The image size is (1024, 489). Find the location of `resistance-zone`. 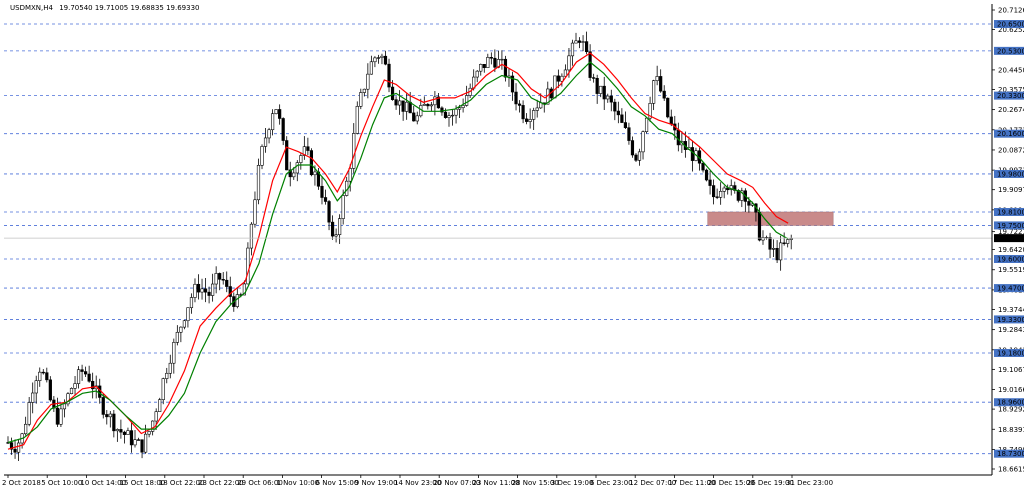

resistance-zone is located at coordinates (770, 218).